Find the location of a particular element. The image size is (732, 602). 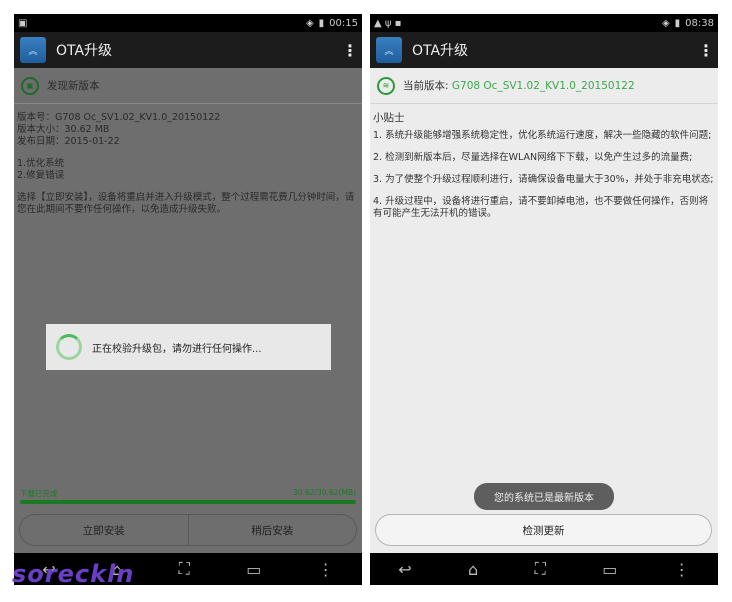

current-version-value: G708 Oc_SV1.02_KV1.0_20150122 is located at coordinates (543, 85).